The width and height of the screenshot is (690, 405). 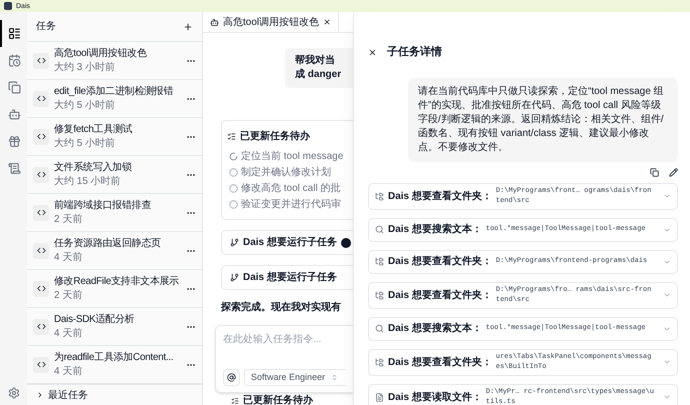 What do you see at coordinates (334, 377) in the screenshot?
I see `up-down-icon` at bounding box center [334, 377].